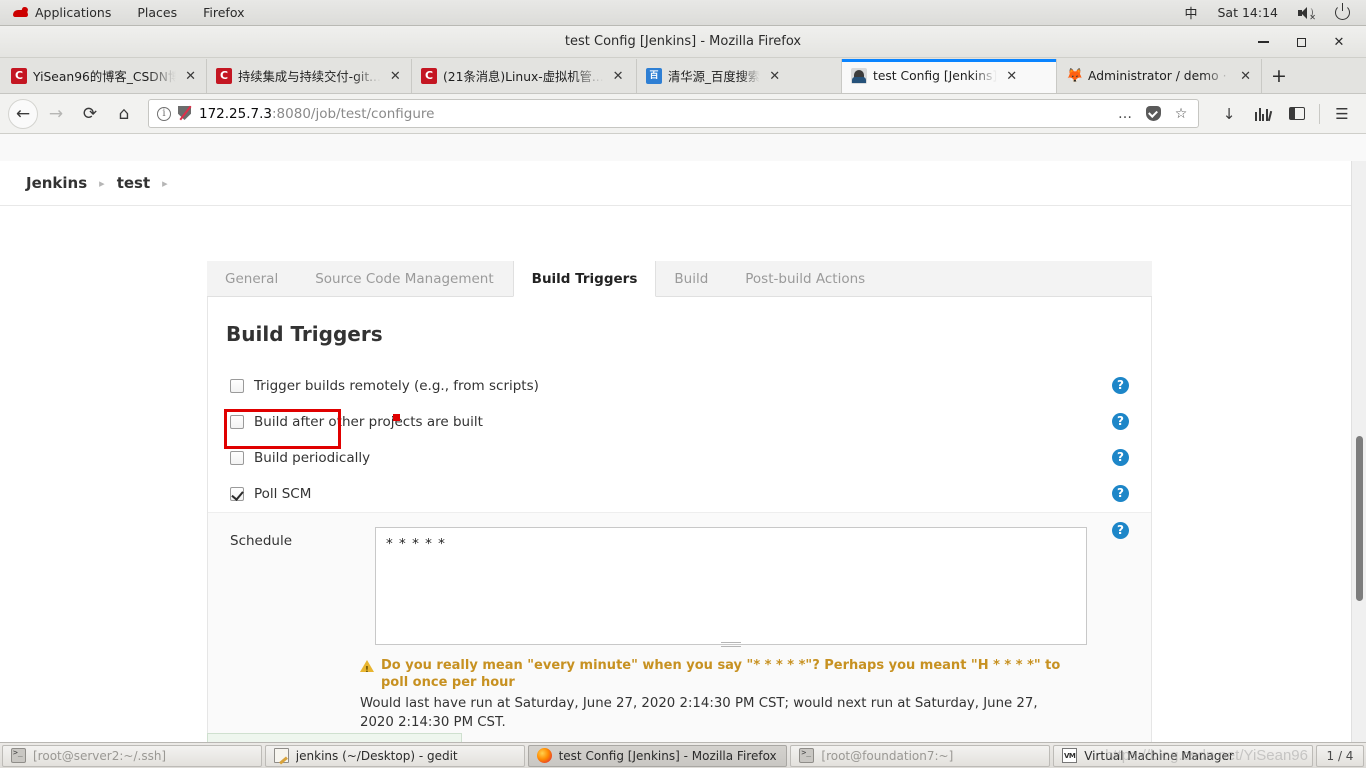 This screenshot has height=768, width=1366. What do you see at coordinates (124, 114) in the screenshot?
I see `home-button: ⌂` at bounding box center [124, 114].